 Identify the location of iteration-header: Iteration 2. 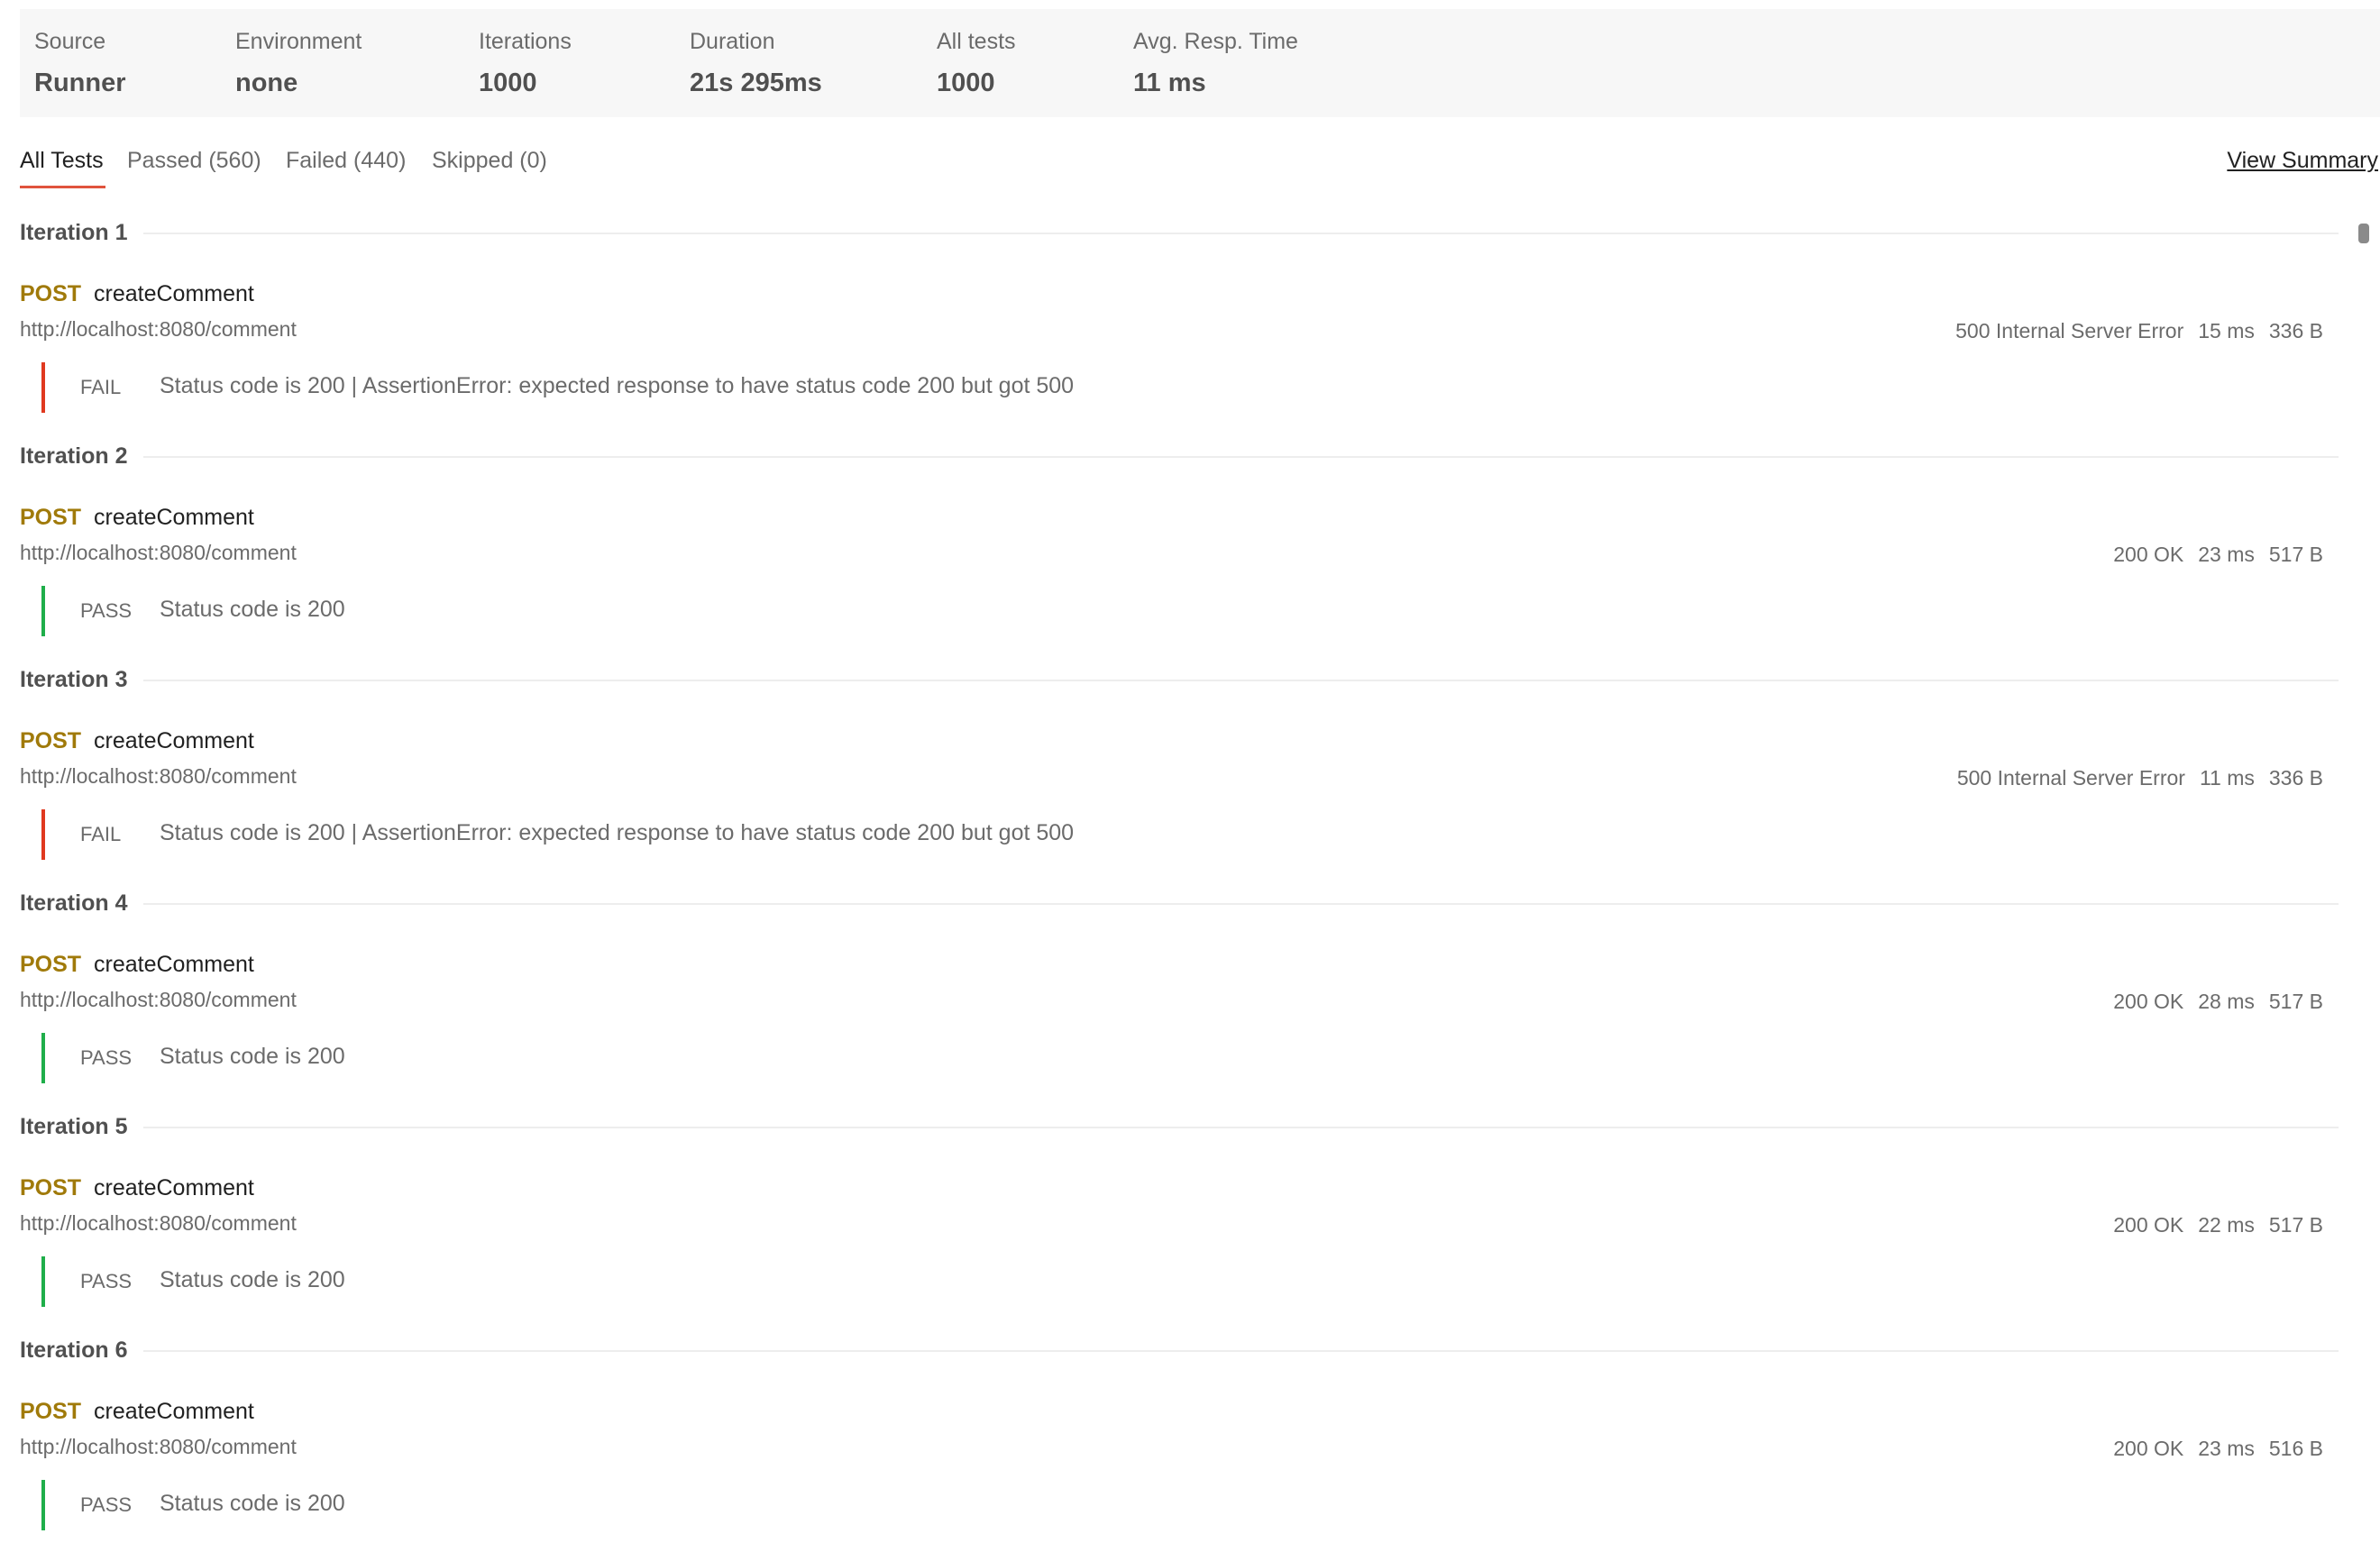
(1179, 458).